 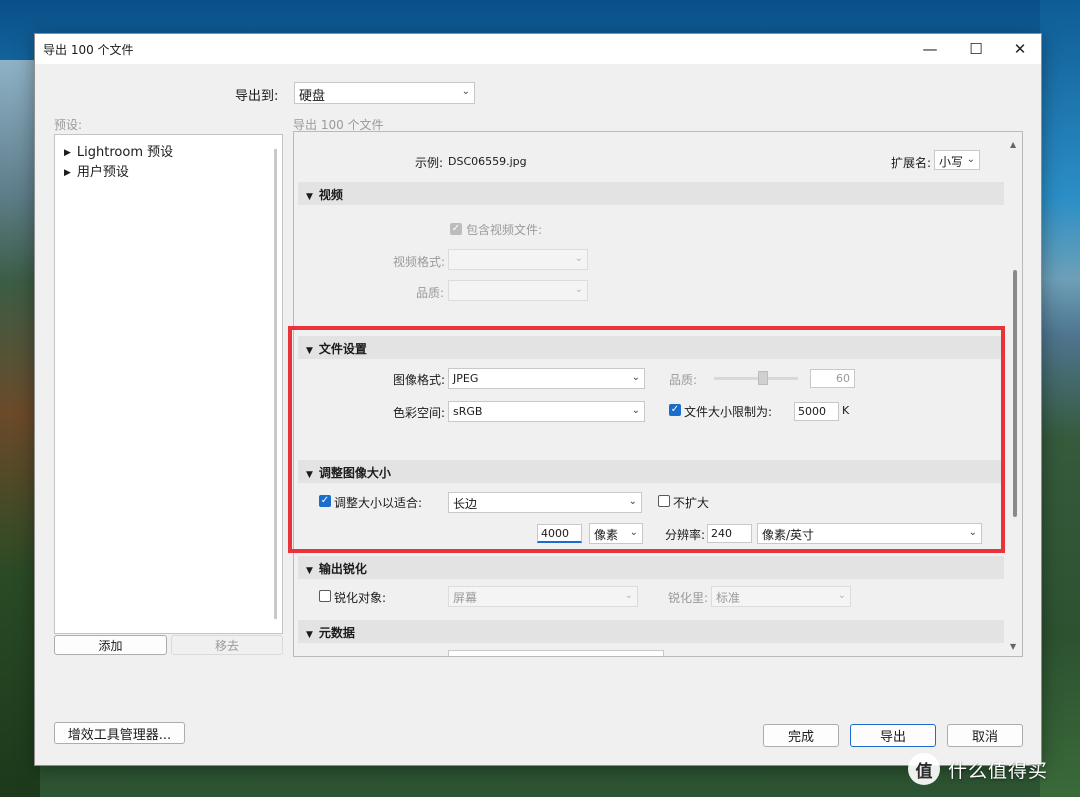 I want to click on tree-item-label: 用户预设, so click(x=102, y=172).